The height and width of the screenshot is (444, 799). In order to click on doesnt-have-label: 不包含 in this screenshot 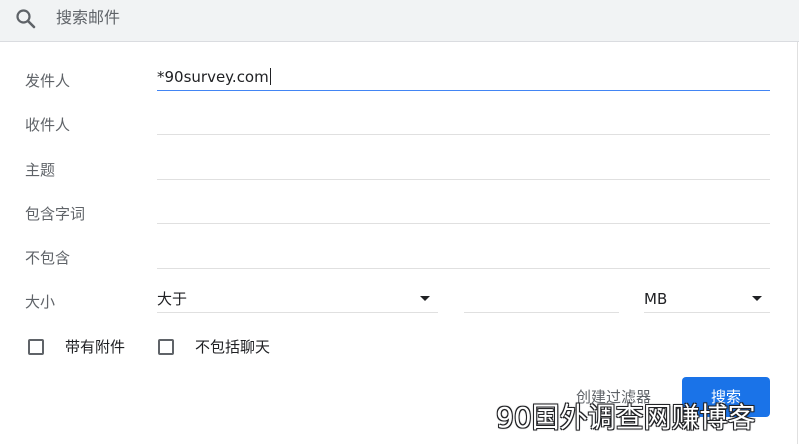, I will do `click(48, 258)`.